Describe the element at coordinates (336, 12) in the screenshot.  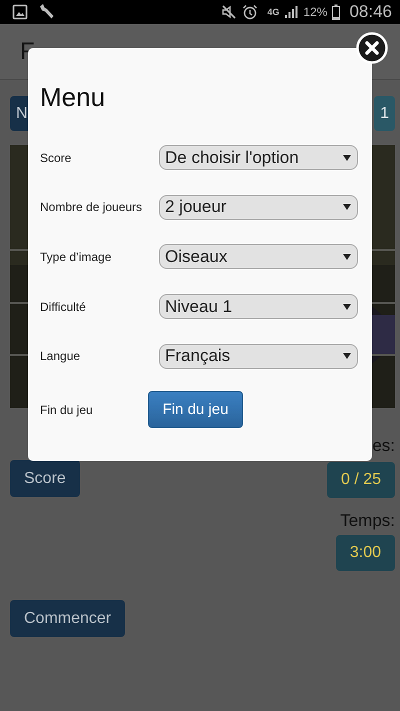
I see `battery-icon` at that location.